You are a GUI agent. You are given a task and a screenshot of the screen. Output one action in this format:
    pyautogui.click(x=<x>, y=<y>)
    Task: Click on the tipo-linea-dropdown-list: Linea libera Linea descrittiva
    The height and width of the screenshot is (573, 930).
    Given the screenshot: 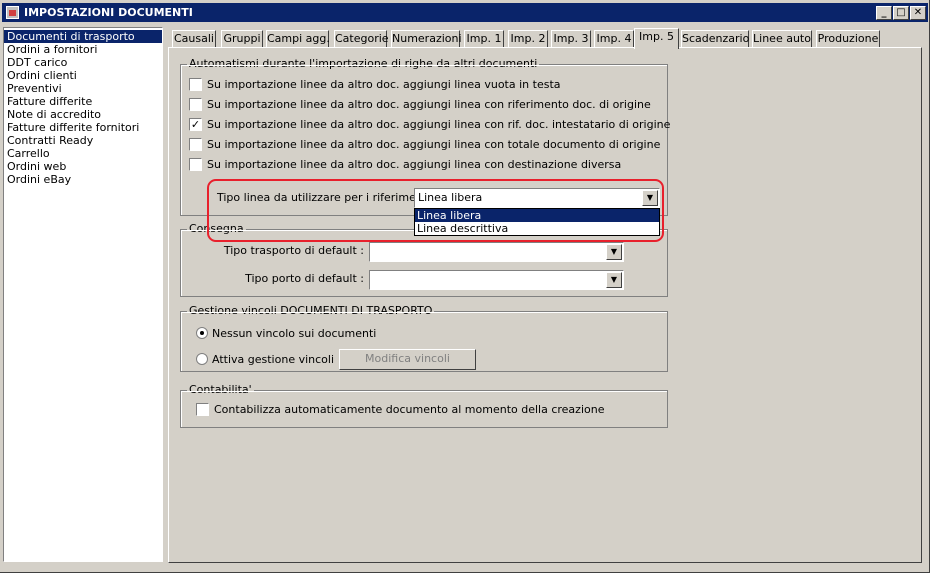 What is the action you would take?
    pyautogui.click(x=537, y=222)
    